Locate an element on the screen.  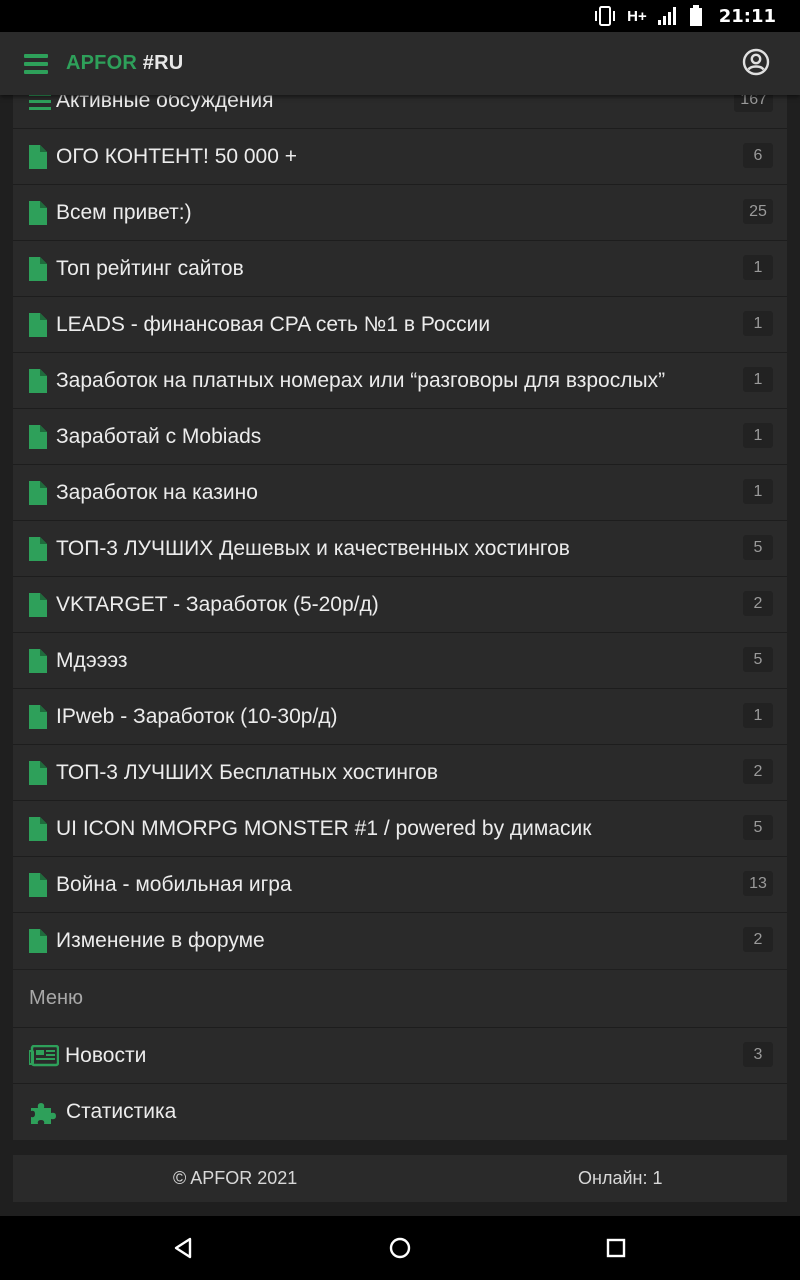
menu-panel: Меню Новости 3 Статистика is located at coordinates (400, 1055).